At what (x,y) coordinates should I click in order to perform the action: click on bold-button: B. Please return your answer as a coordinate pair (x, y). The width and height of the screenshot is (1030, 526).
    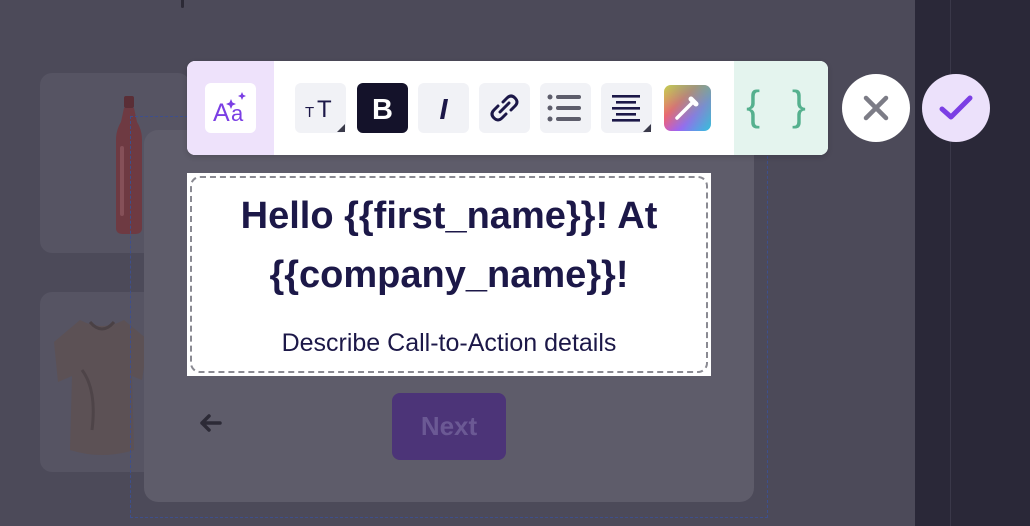
    Looking at the image, I should click on (382, 108).